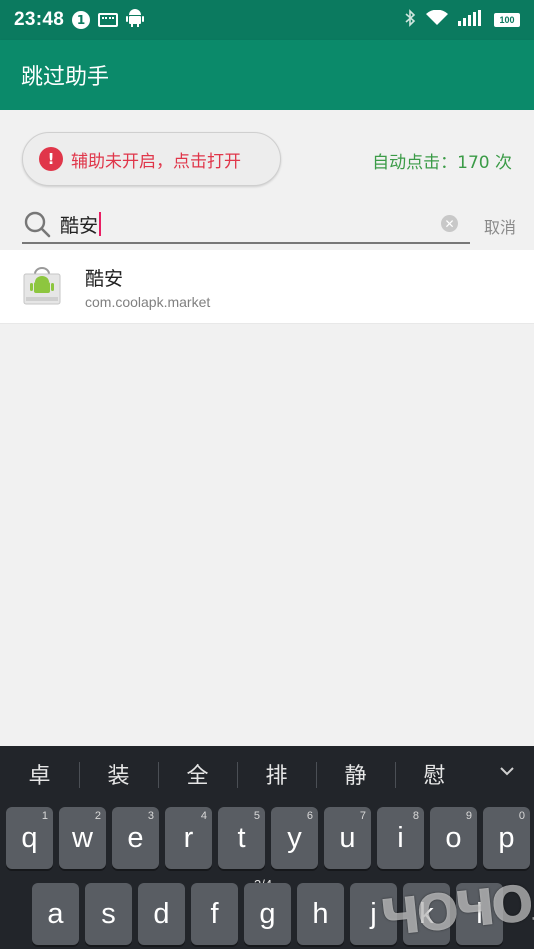 Image resolution: width=534 pixels, height=949 pixels. Describe the element at coordinates (135, 20) in the screenshot. I see `android-icon` at that location.